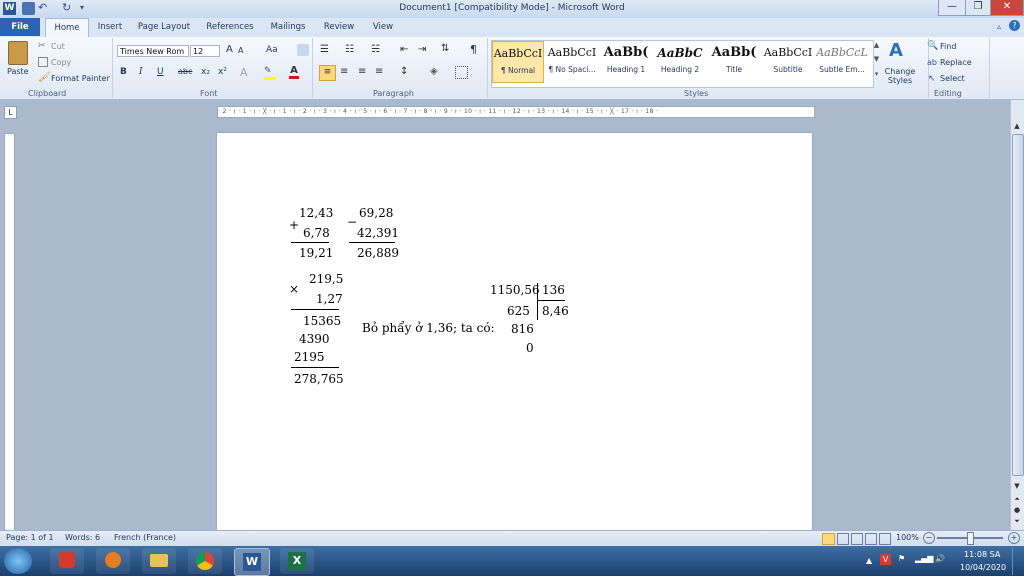 The height and width of the screenshot is (576, 1024). Describe the element at coordinates (383, 27) in the screenshot. I see `tab-view: View` at that location.